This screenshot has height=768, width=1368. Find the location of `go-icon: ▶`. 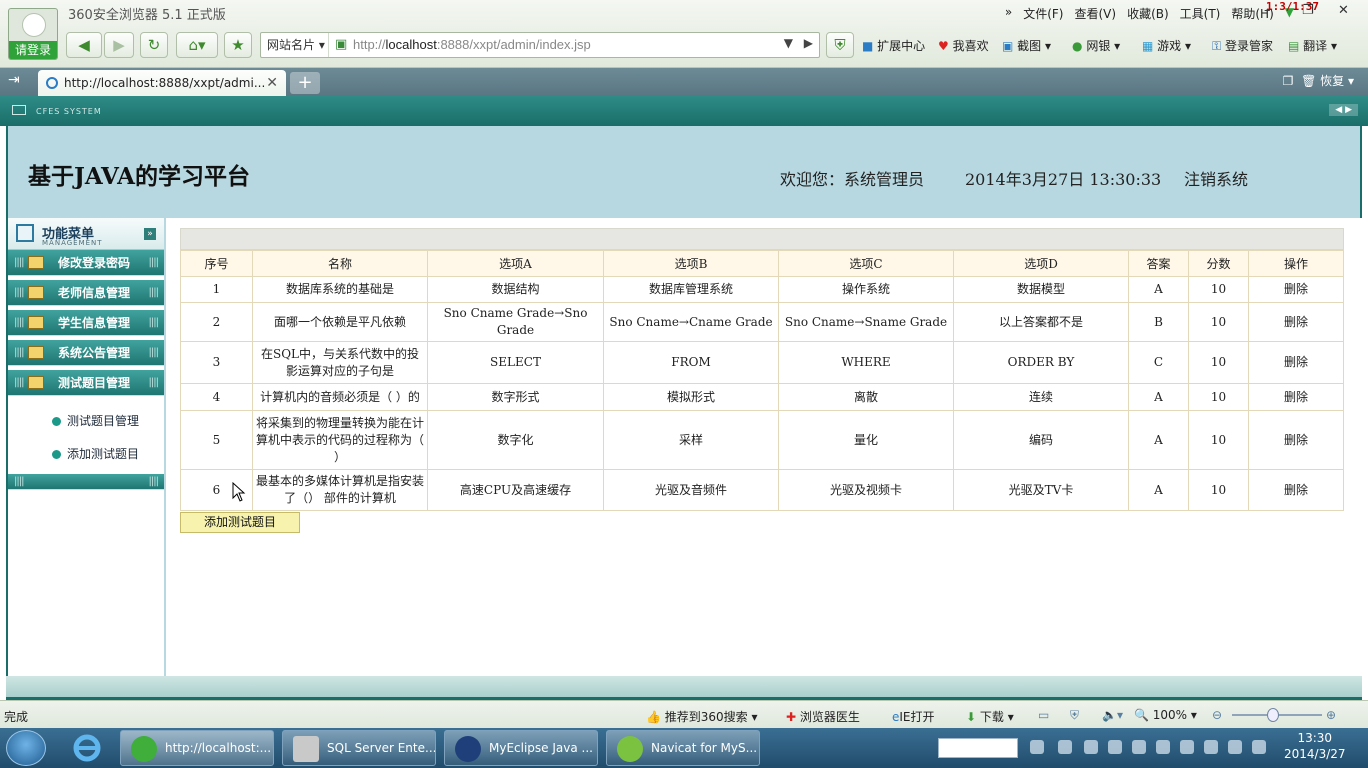

go-icon: ▶ is located at coordinates (808, 43).